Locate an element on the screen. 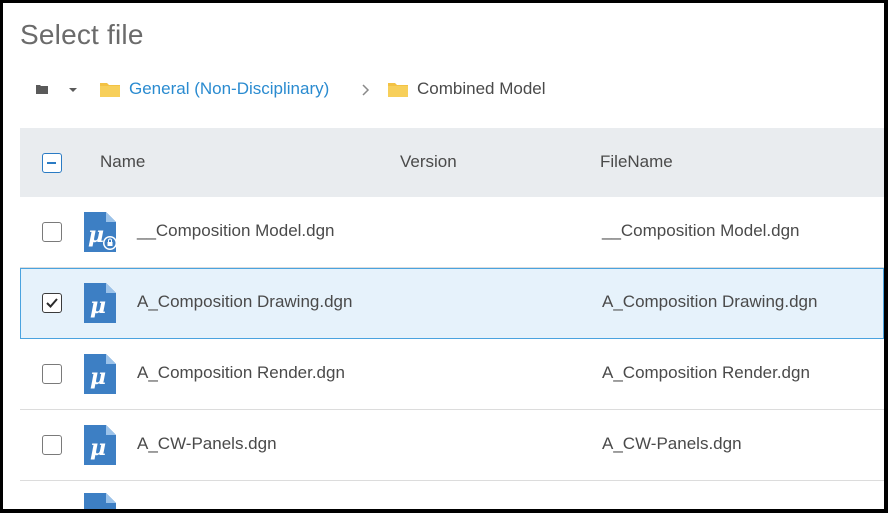 The height and width of the screenshot is (513, 888). chevron-right-icon is located at coordinates (366, 90).